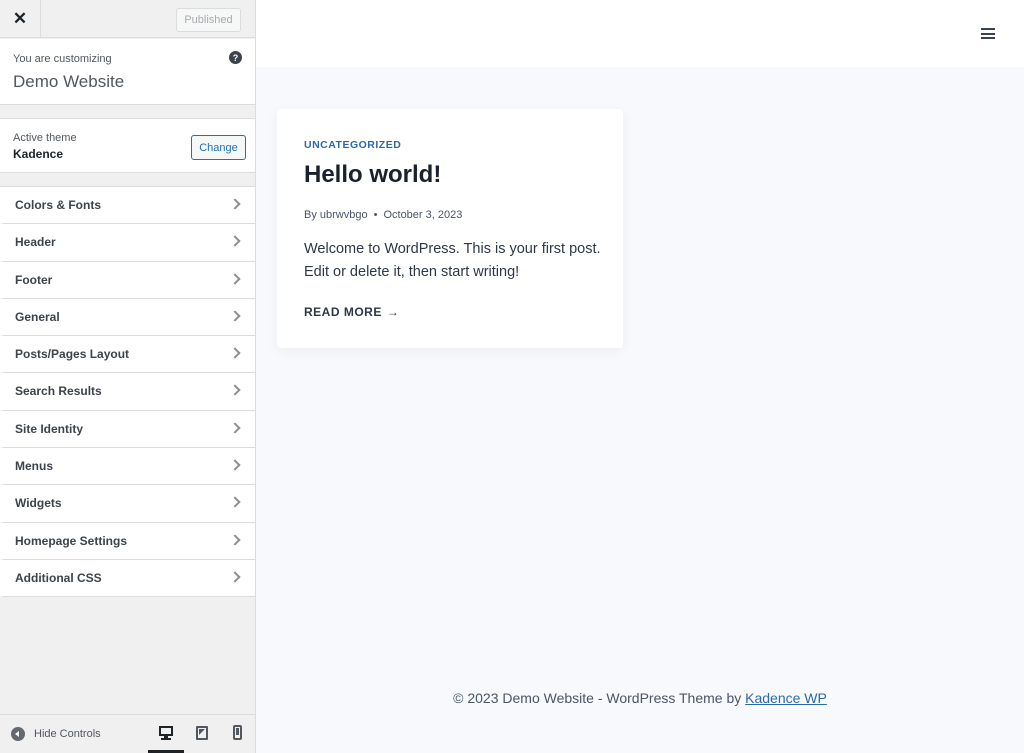 The height and width of the screenshot is (753, 1024). I want to click on site-header, so click(640, 33).